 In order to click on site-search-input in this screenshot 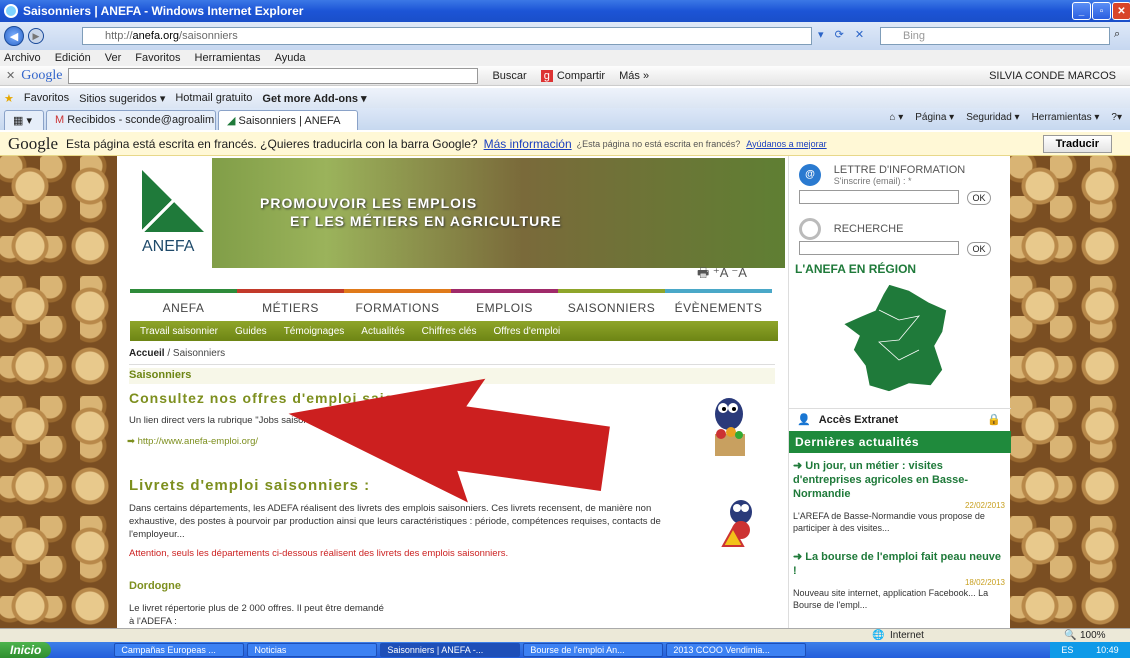, I will do `click(879, 248)`.